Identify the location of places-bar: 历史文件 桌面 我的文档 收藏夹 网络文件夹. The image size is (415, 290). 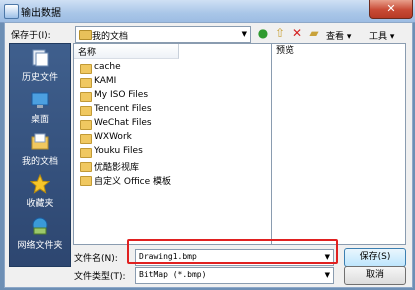
(40, 155).